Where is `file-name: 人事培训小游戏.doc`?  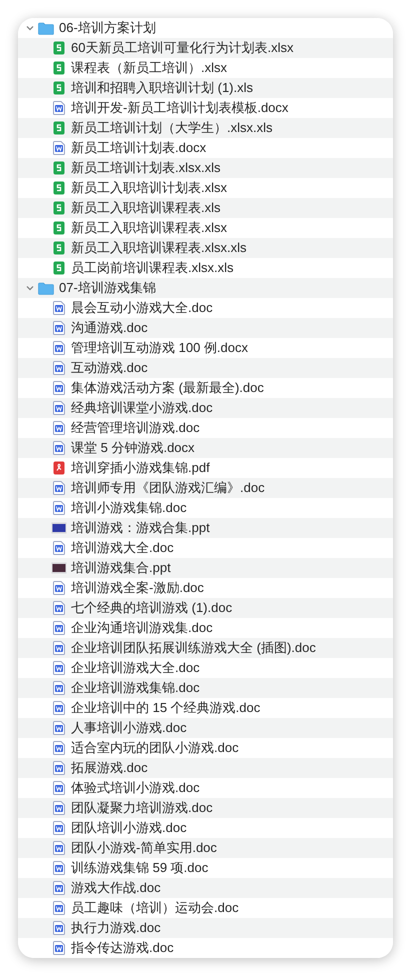
file-name: 人事培训小游戏.doc is located at coordinates (129, 728).